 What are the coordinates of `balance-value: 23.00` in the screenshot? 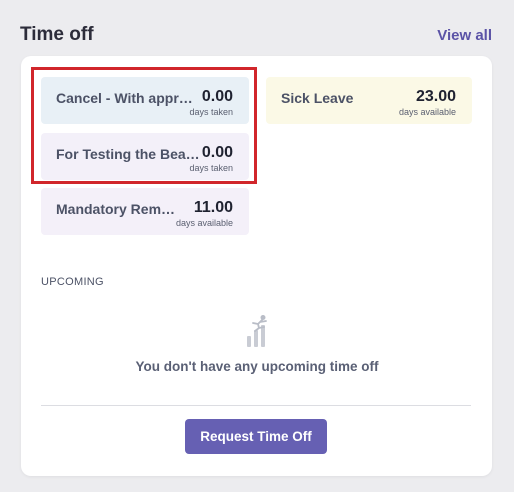 It's located at (435, 96).